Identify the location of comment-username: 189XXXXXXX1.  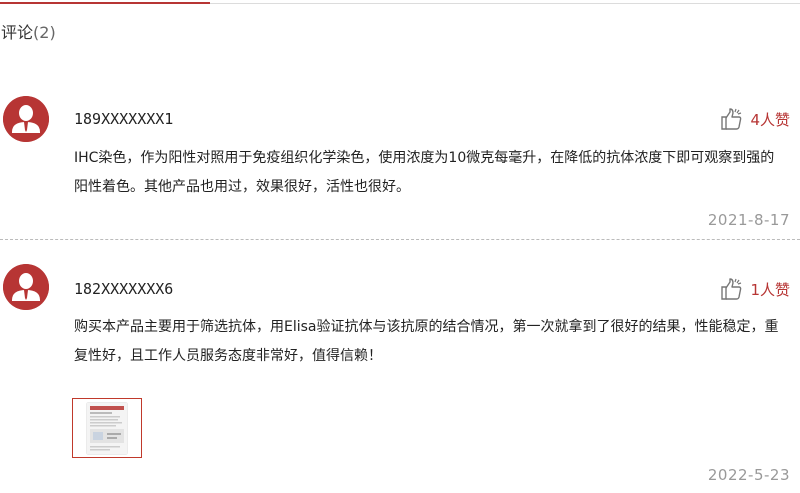
(124, 119).